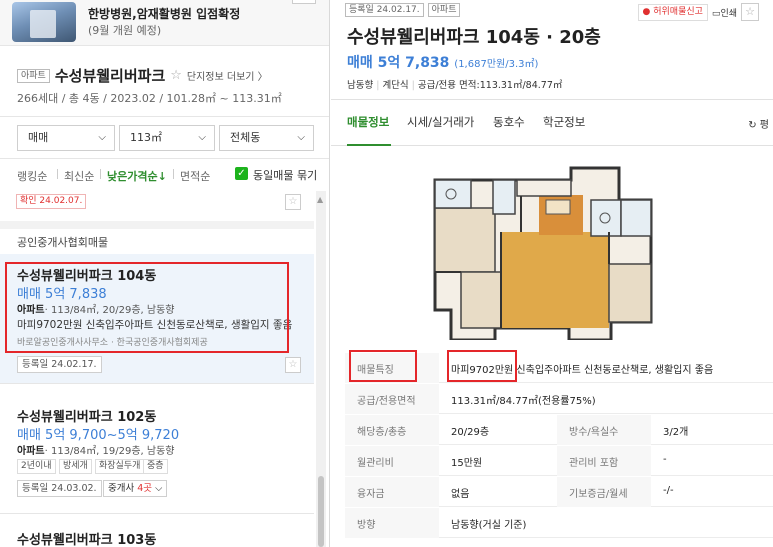 Image resolution: width=773 pixels, height=547 pixels. What do you see at coordinates (75, 466) in the screenshot?
I see `listing-tag: 방세개` at bounding box center [75, 466].